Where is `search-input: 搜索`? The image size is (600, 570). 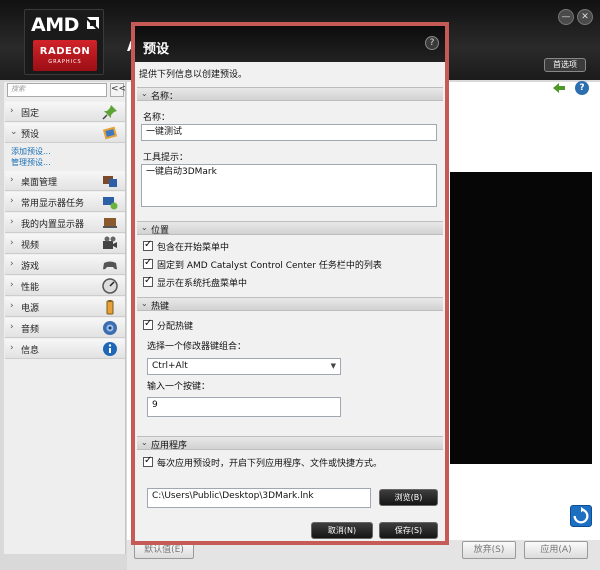 search-input: 搜索 is located at coordinates (57, 90).